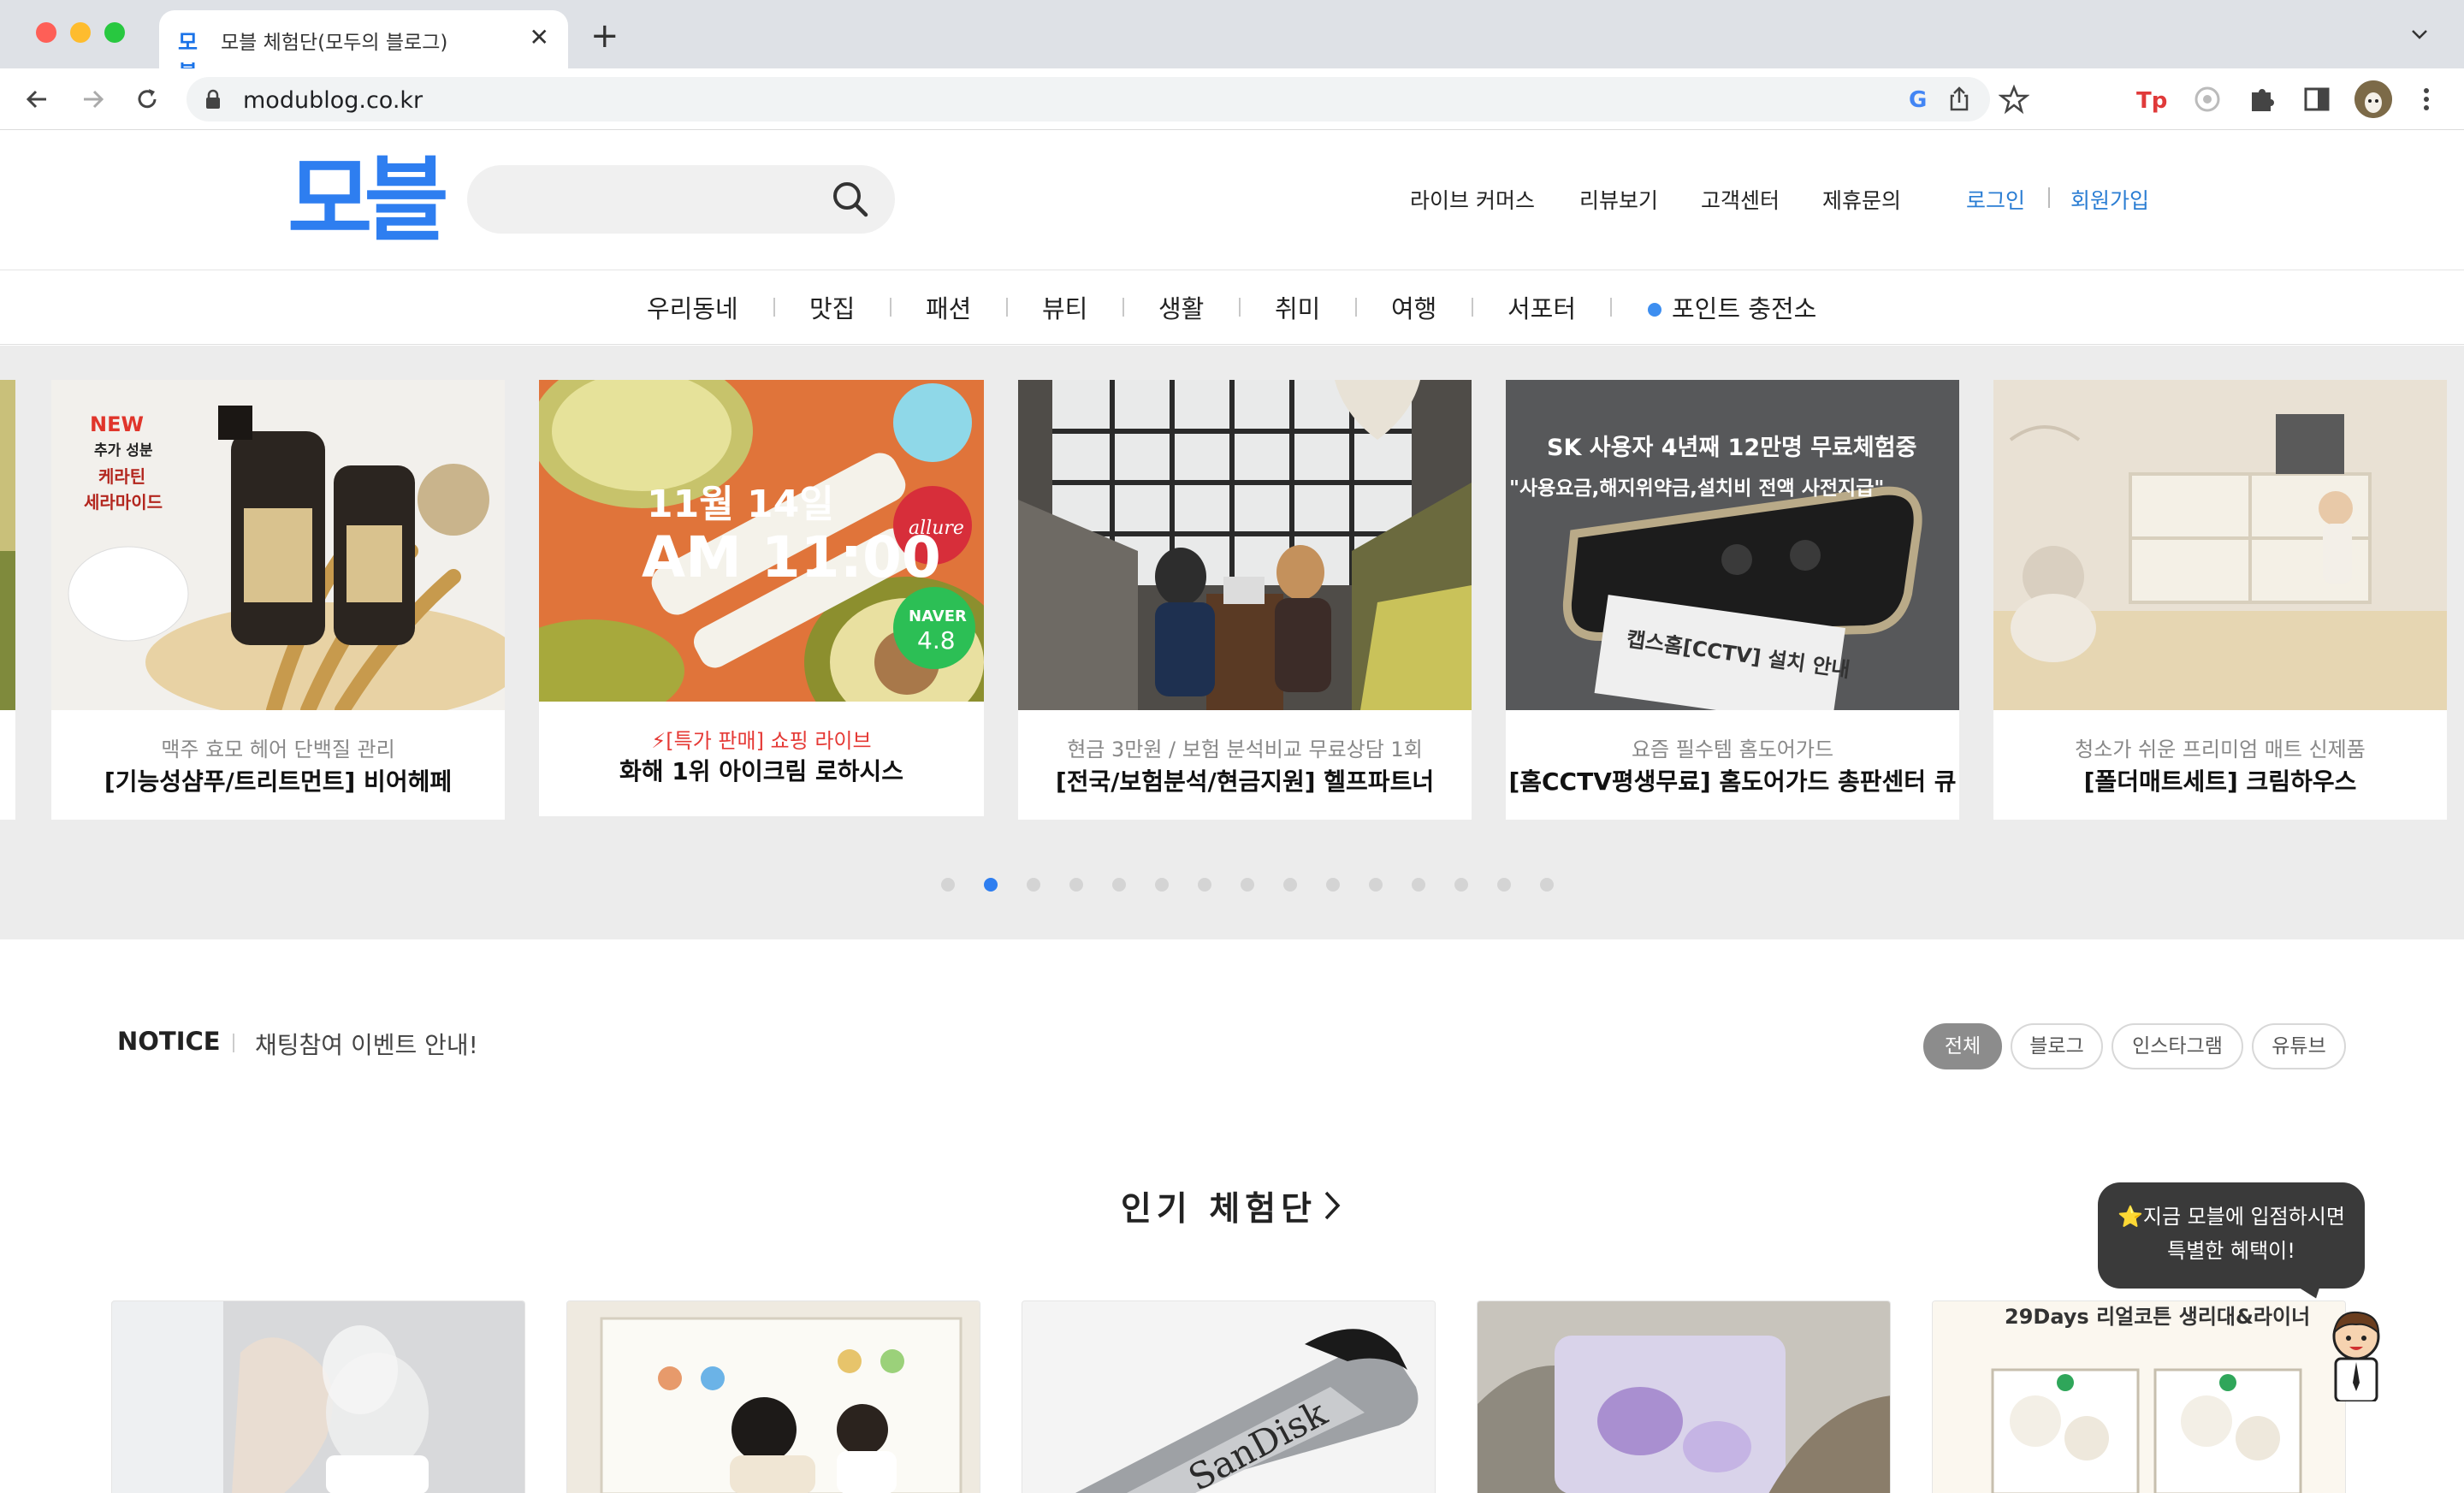 The image size is (2464, 1493). What do you see at coordinates (1472, 199) in the screenshot?
I see `nav-live-commerce: 라이브 커머스` at bounding box center [1472, 199].